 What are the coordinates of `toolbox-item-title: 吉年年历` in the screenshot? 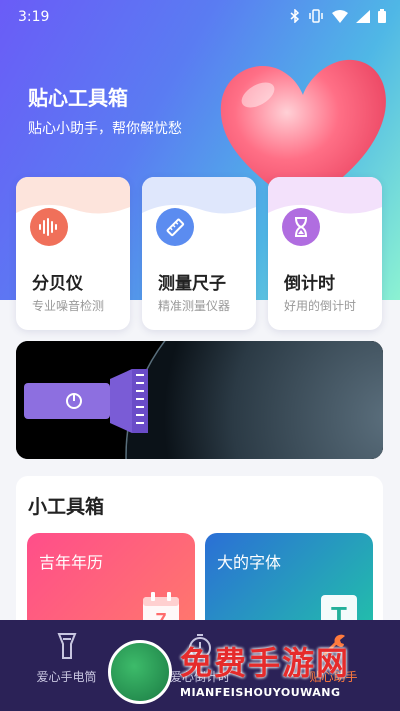 It's located at (71, 562).